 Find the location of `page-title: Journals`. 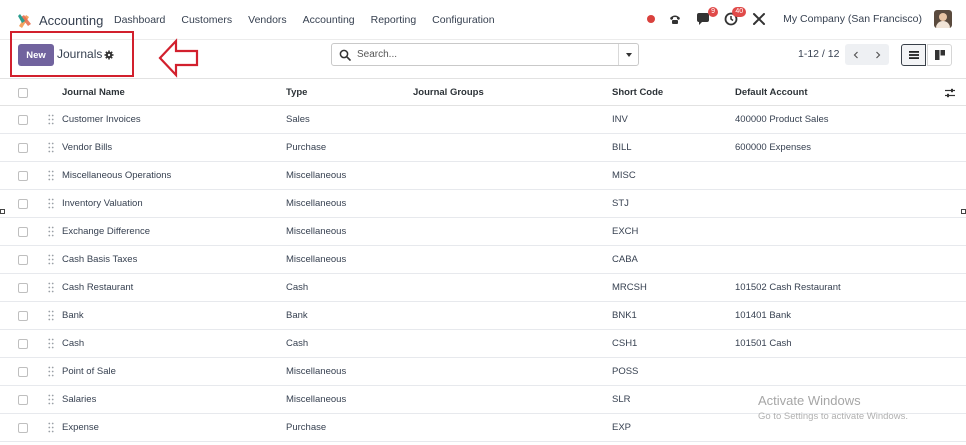

page-title: Journals is located at coordinates (80, 54).